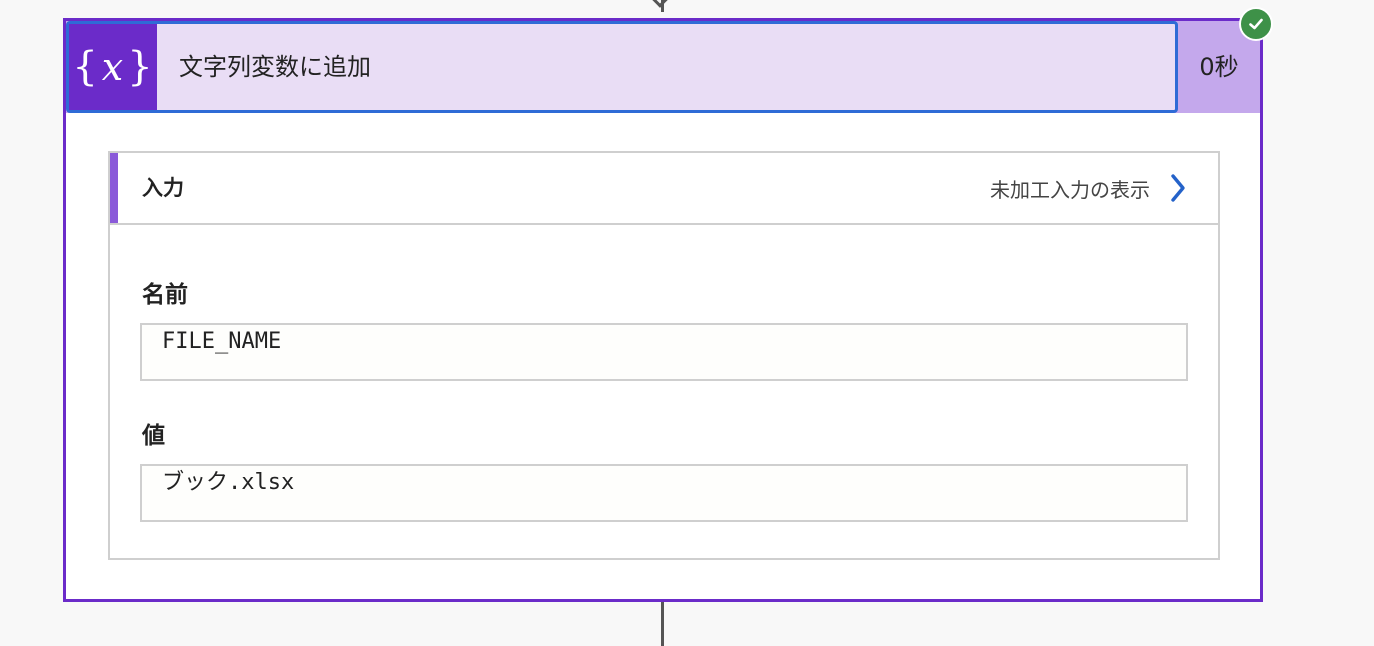 This screenshot has height=646, width=1374. What do you see at coordinates (1256, 24) in the screenshot?
I see `success-check-icon` at bounding box center [1256, 24].